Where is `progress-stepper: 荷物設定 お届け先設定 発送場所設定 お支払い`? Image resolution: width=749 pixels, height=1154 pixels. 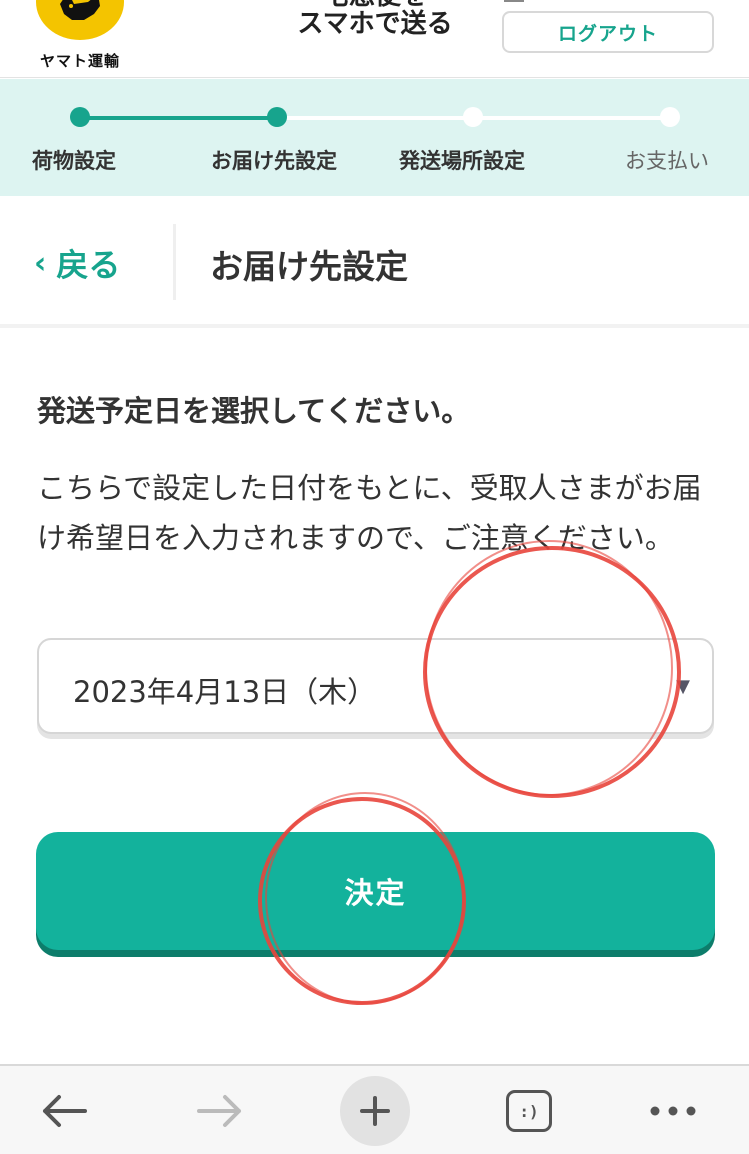 progress-stepper: 荷物設定 お届け先設定 発送場所設定 お支払い is located at coordinates (374, 137).